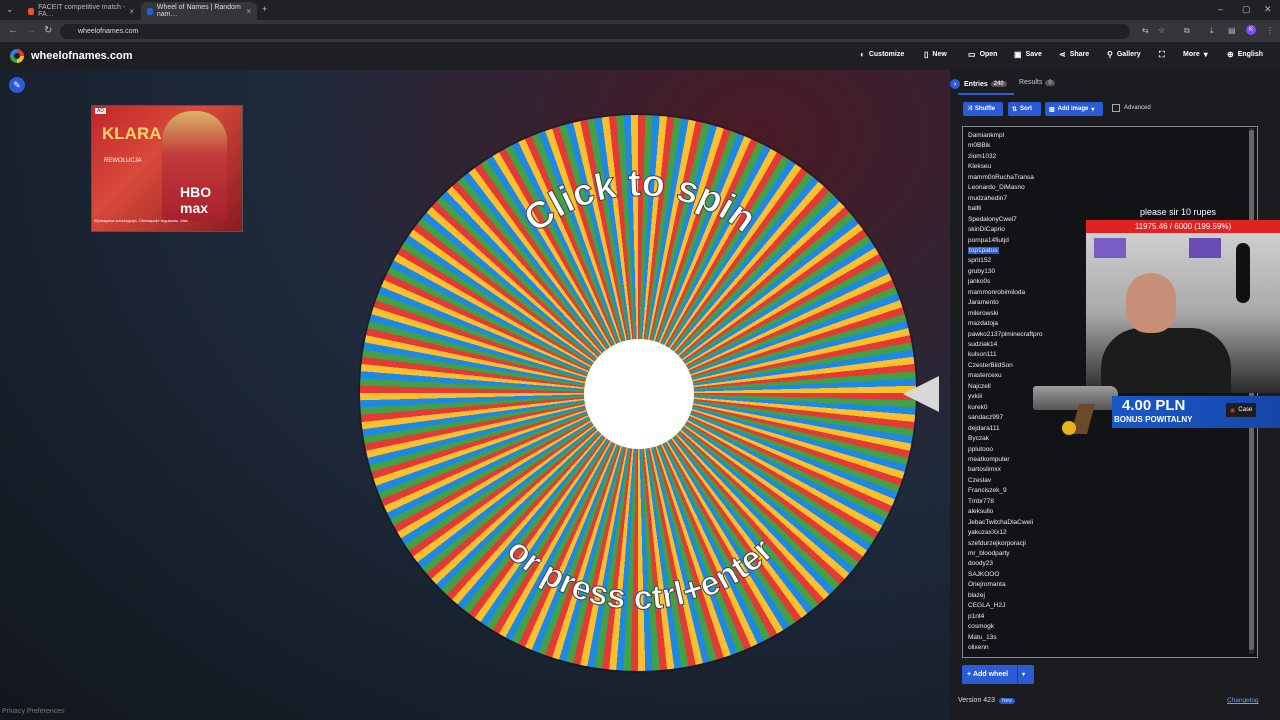 The width and height of the screenshot is (1280, 720). What do you see at coordinates (1270, 30) in the screenshot?
I see `menu-dots-icon: ⋮` at bounding box center [1270, 30].